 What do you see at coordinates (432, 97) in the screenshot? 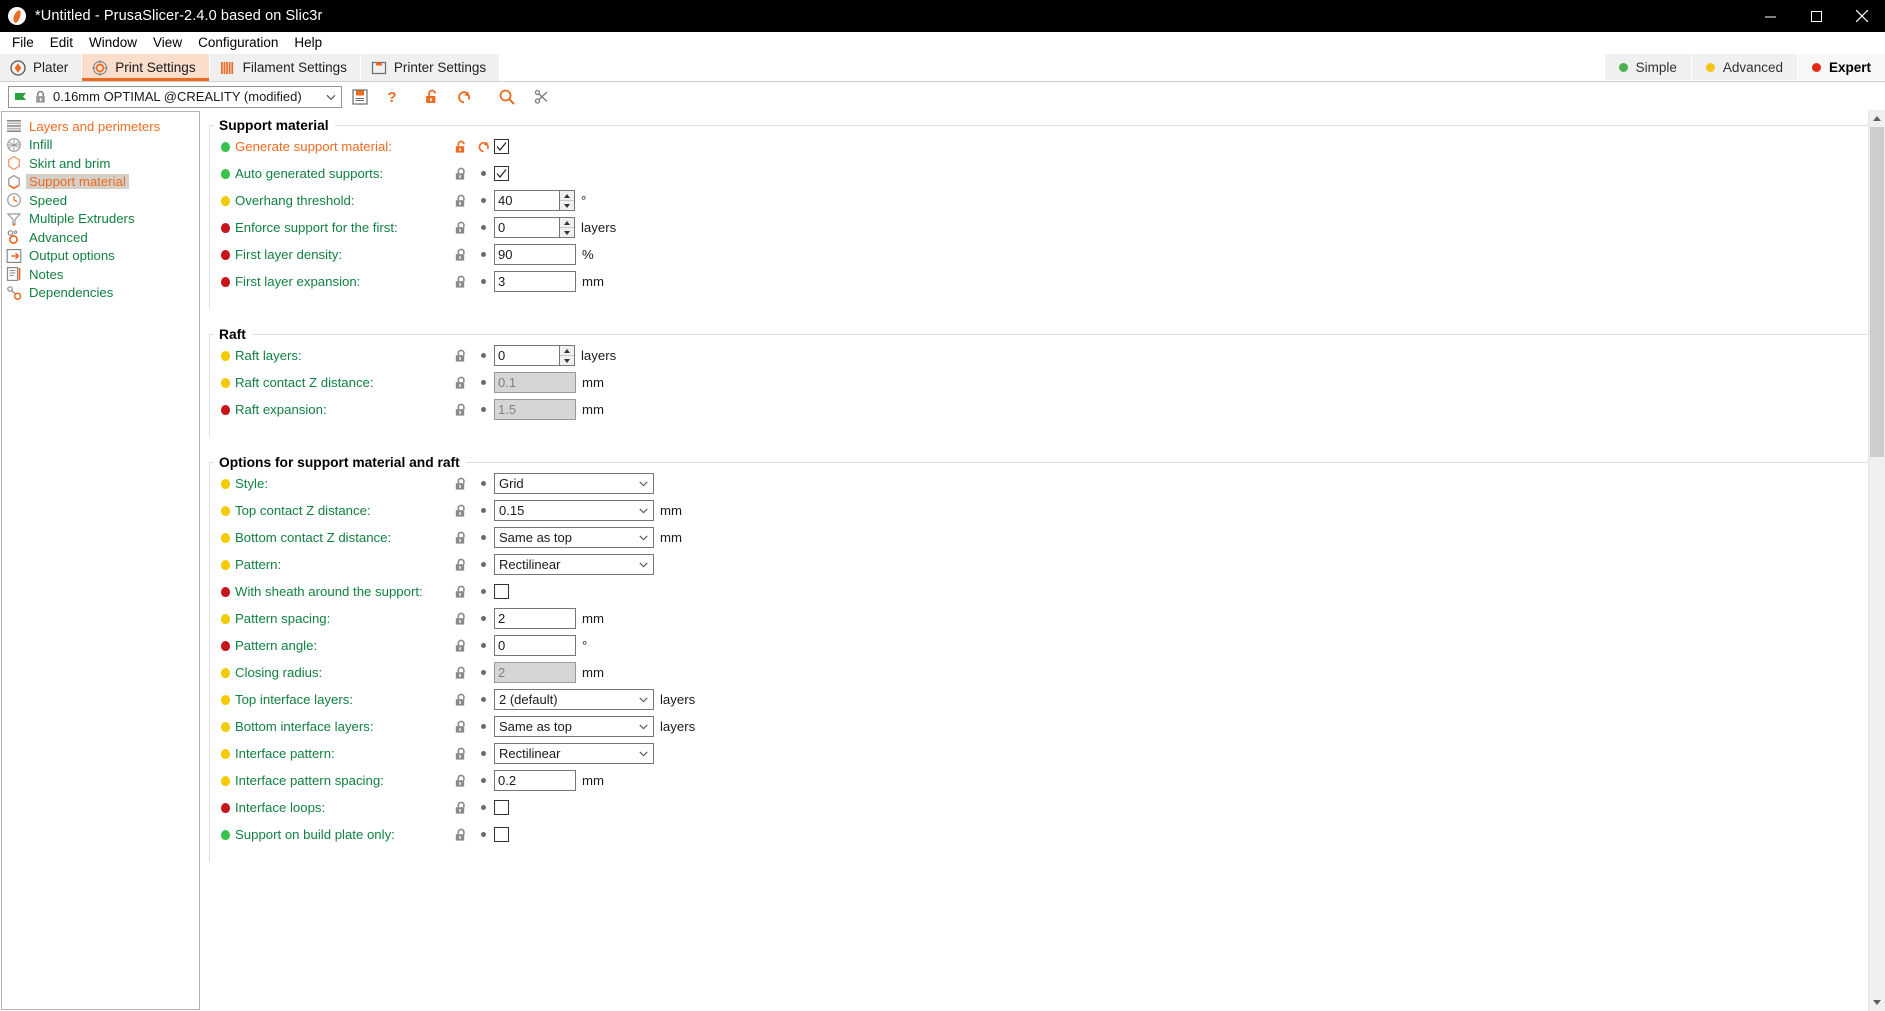
I see `lock-all-button` at bounding box center [432, 97].